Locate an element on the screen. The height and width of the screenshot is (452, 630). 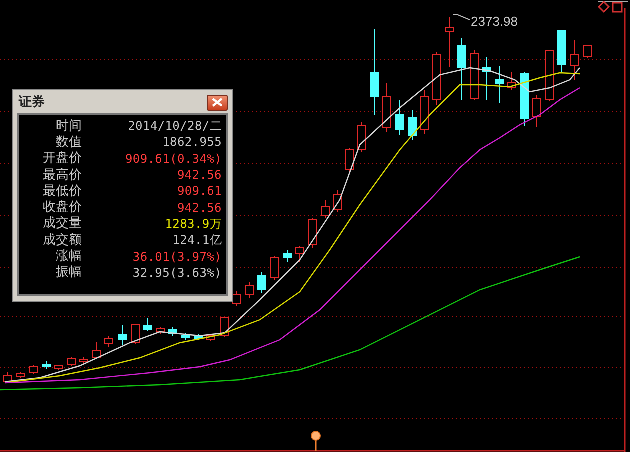
field-label: 涨幅 is located at coordinates (68, 257).